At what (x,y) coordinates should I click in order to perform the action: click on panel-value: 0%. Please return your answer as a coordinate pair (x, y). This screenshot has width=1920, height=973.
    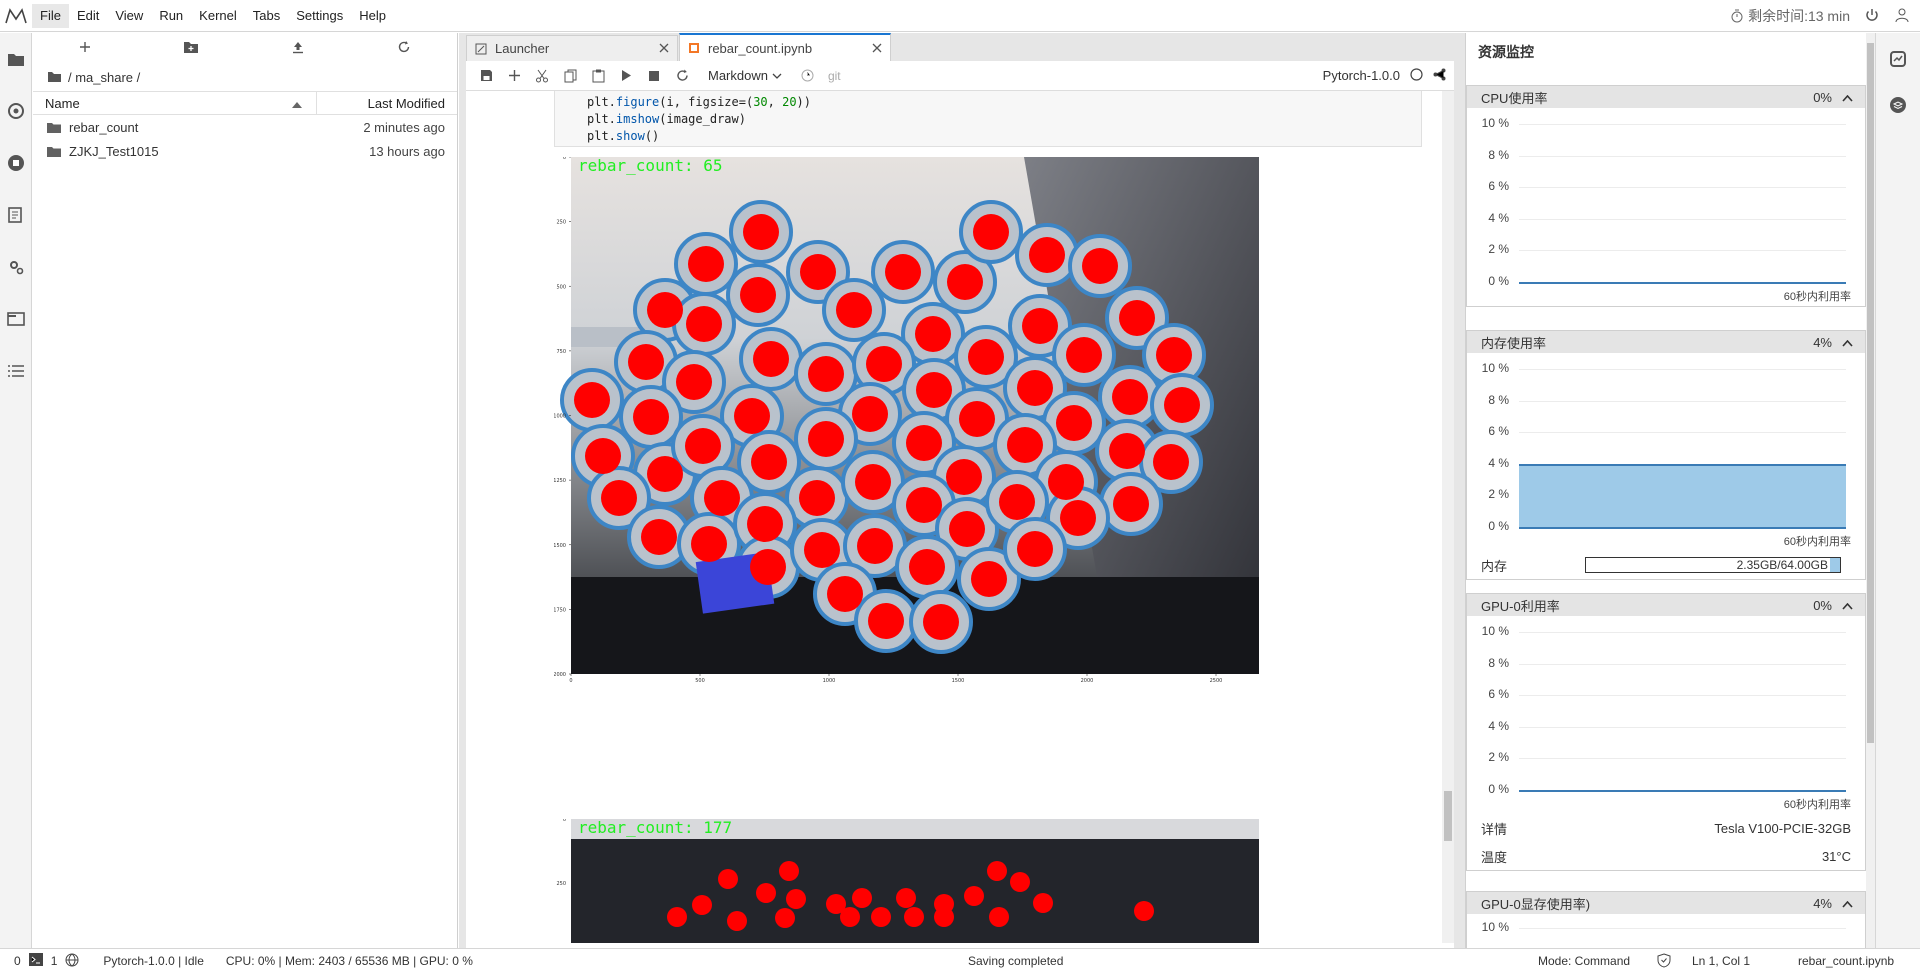
    Looking at the image, I should click on (1822, 97).